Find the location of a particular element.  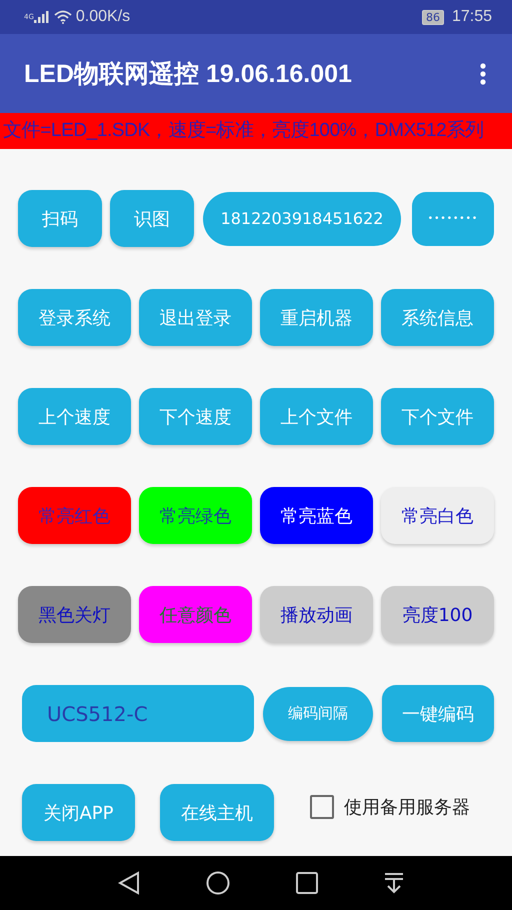

button: 一键编码 is located at coordinates (438, 713).